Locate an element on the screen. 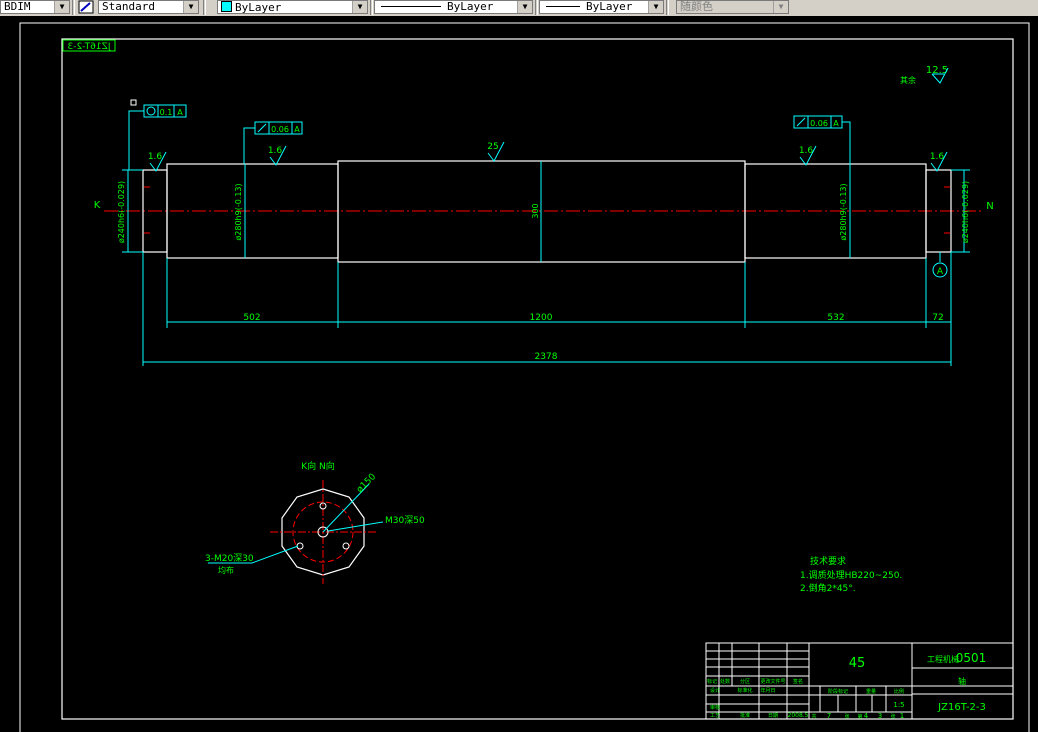 The image size is (1038, 732). label-n: N is located at coordinates (989, 206).